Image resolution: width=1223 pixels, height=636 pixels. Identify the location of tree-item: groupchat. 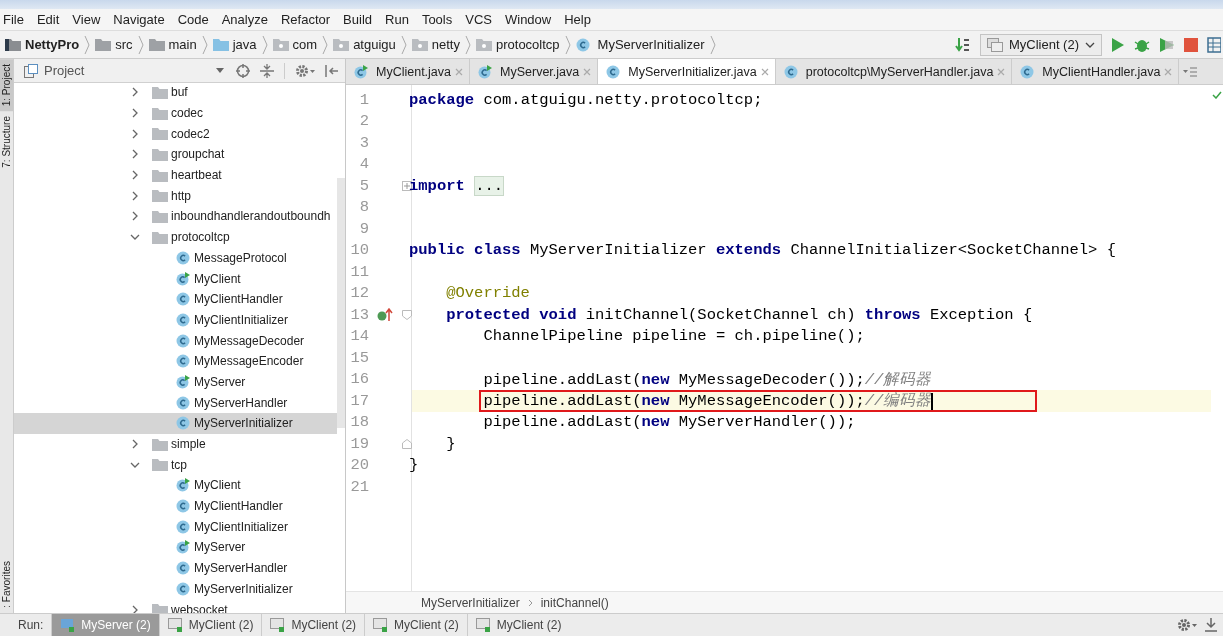
(175, 154).